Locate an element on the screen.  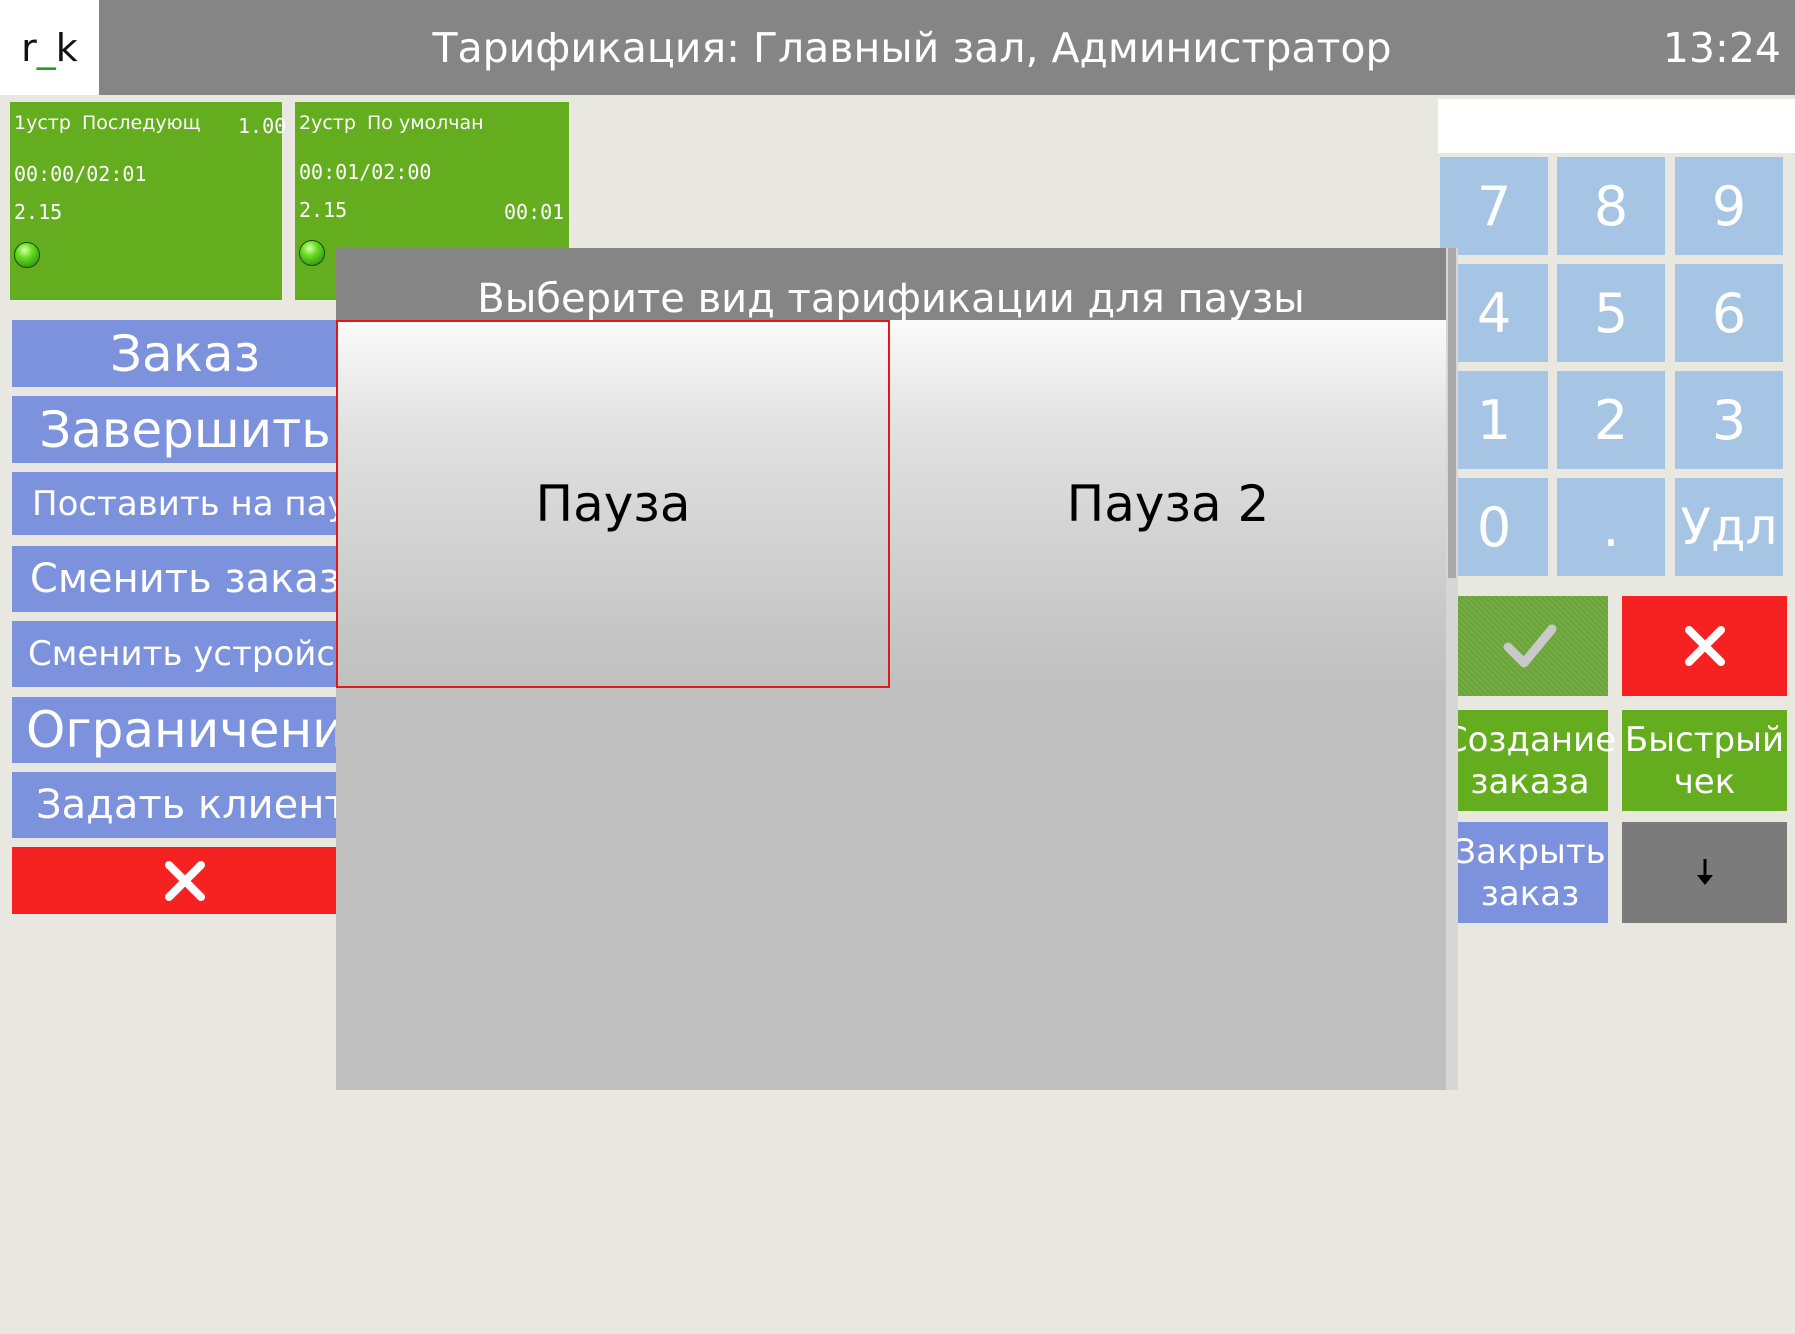
quick-check-label-1: Быстрый is located at coordinates (1704, 739).